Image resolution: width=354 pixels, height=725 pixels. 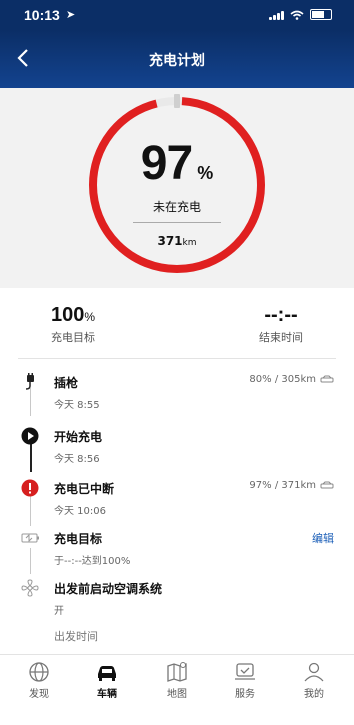 I want to click on range-readout: 371km, so click(x=177, y=241).